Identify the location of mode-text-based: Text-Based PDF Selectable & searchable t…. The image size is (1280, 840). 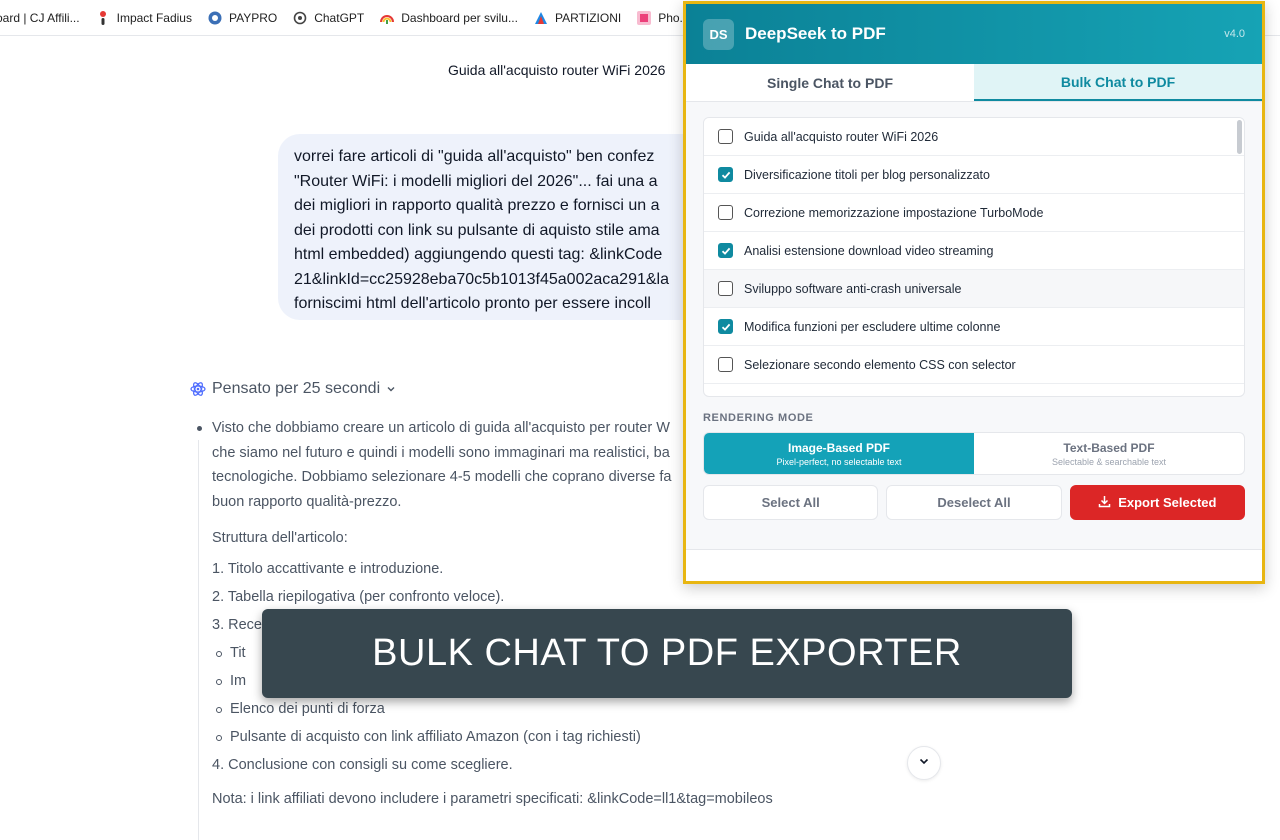
(1109, 453).